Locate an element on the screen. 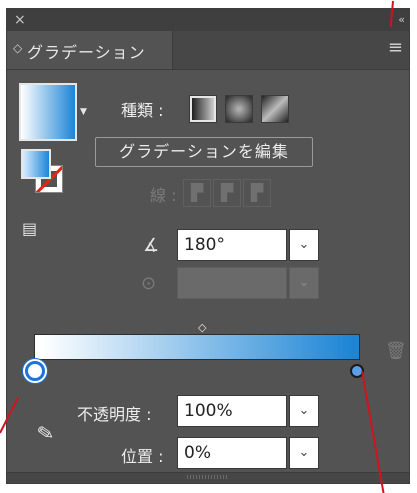 The height and width of the screenshot is (493, 417). gradient-slider is located at coordinates (197, 347).